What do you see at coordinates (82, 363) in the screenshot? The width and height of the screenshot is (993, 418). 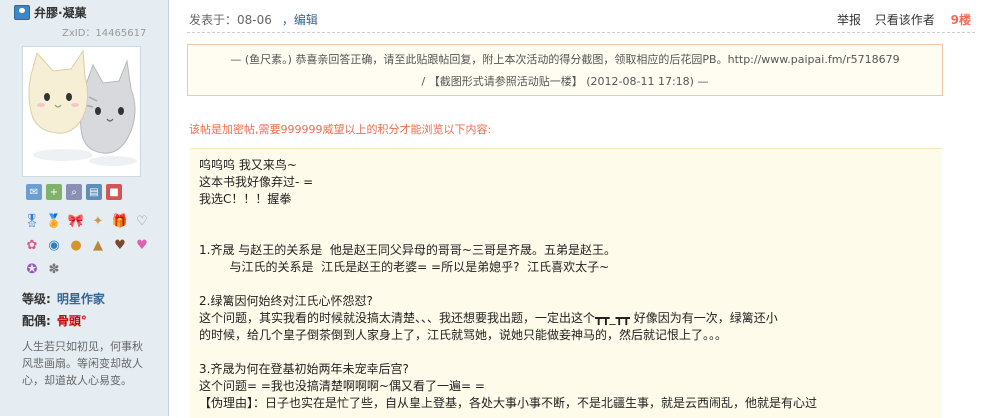 I see `user-signature: 人生若只如初见，何事秋风悲画扇。等闲变却故人心，却道故人心易变。` at bounding box center [82, 363].